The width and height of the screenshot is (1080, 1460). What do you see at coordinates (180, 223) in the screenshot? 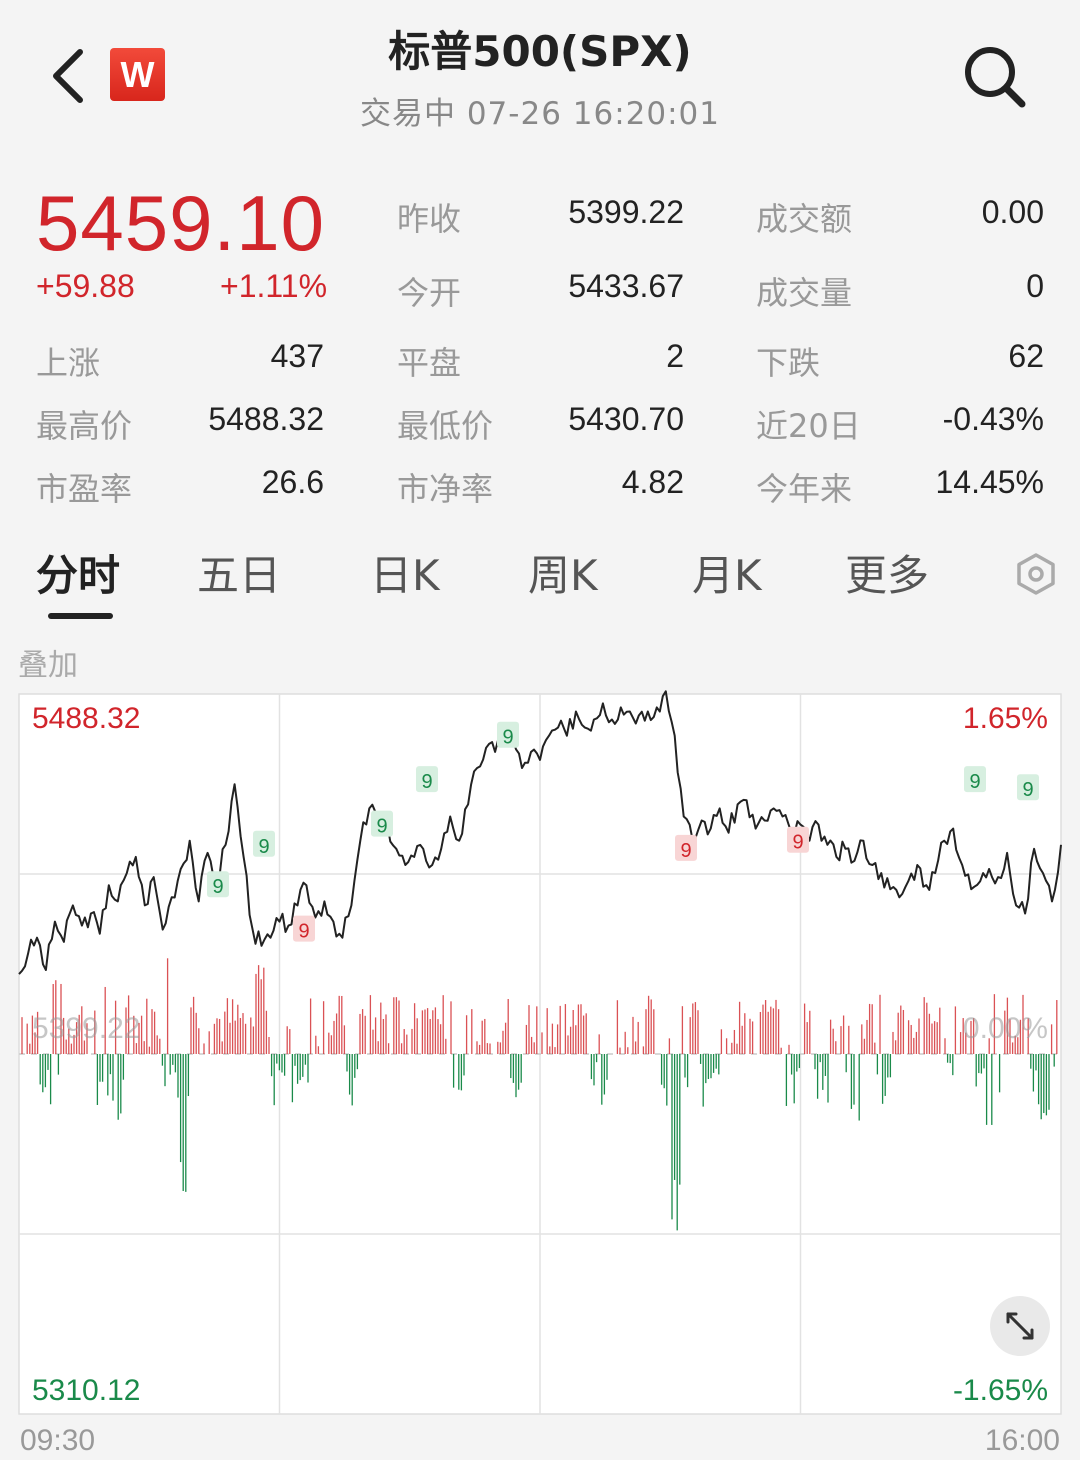
I see `current-price: 5459.10` at bounding box center [180, 223].